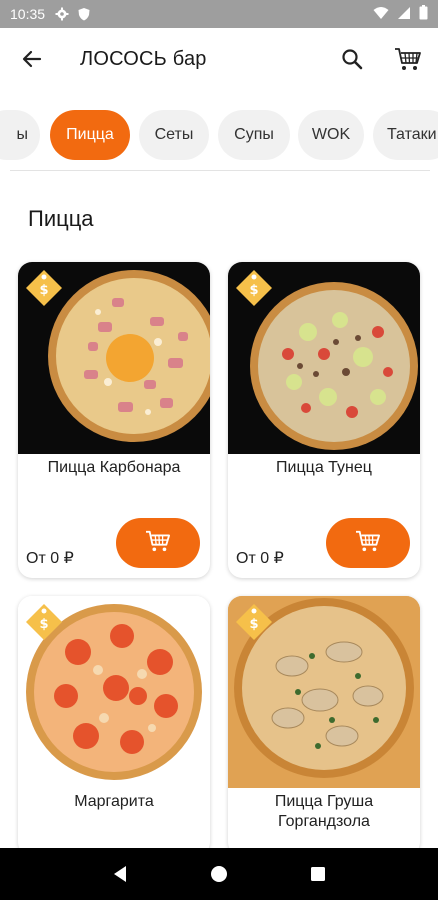 The image size is (438, 900). Describe the element at coordinates (84, 14) in the screenshot. I see `shield-icon` at that location.